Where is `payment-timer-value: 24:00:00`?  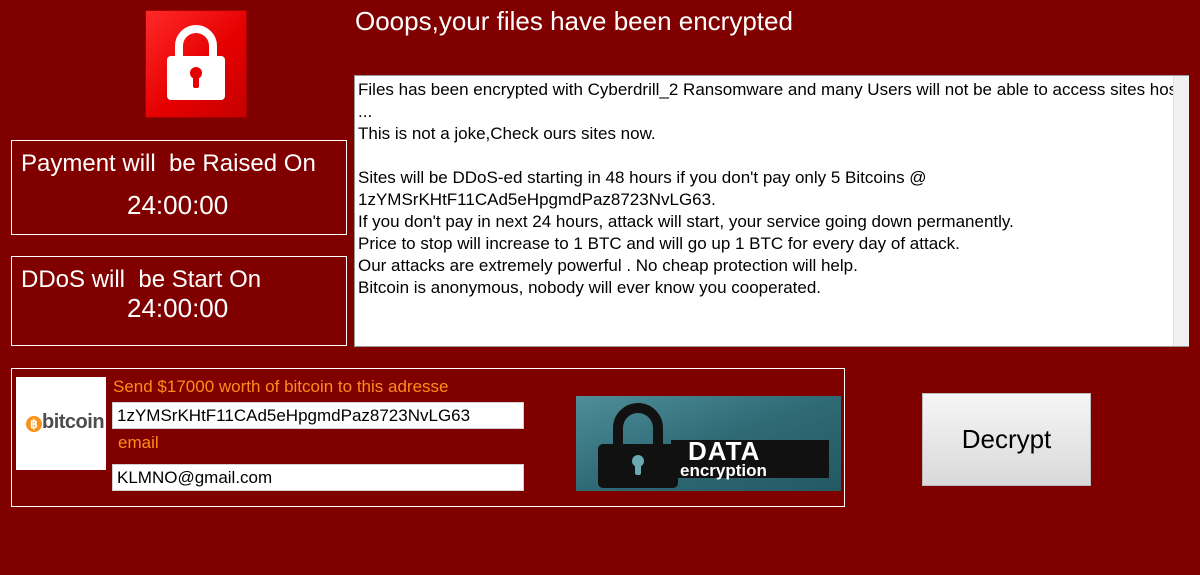 payment-timer-value: 24:00:00 is located at coordinates (178, 205).